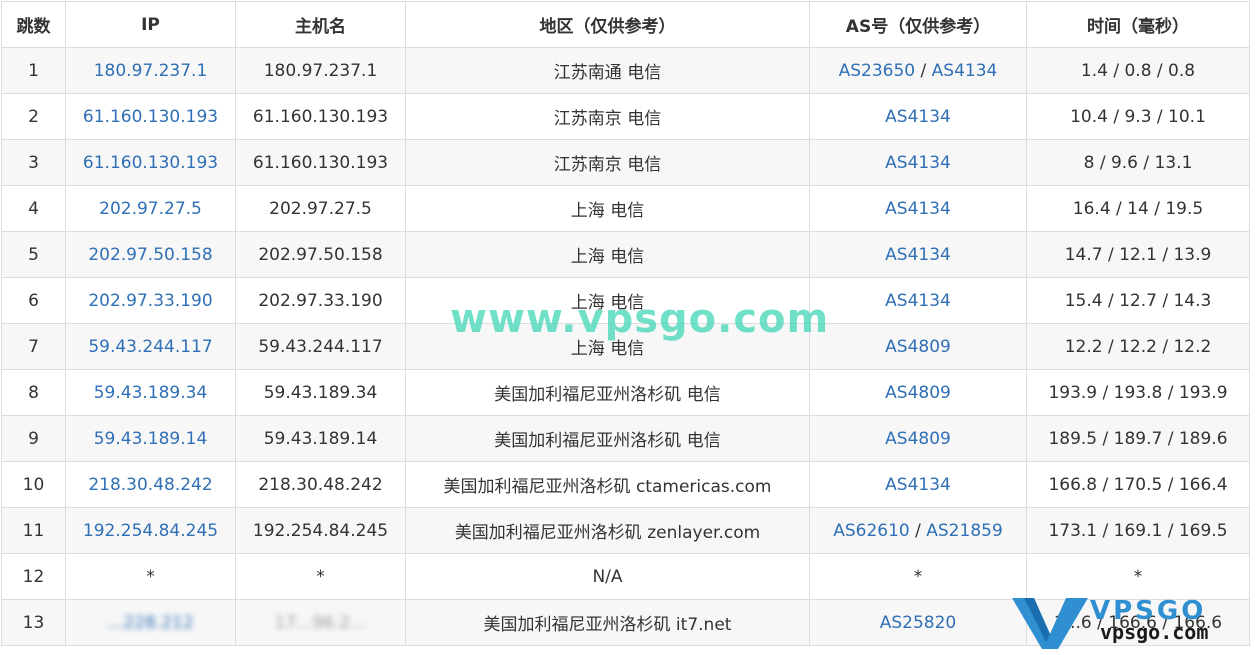  What do you see at coordinates (150, 347) in the screenshot?
I see `ip-link: 59.43.244.117` at bounding box center [150, 347].